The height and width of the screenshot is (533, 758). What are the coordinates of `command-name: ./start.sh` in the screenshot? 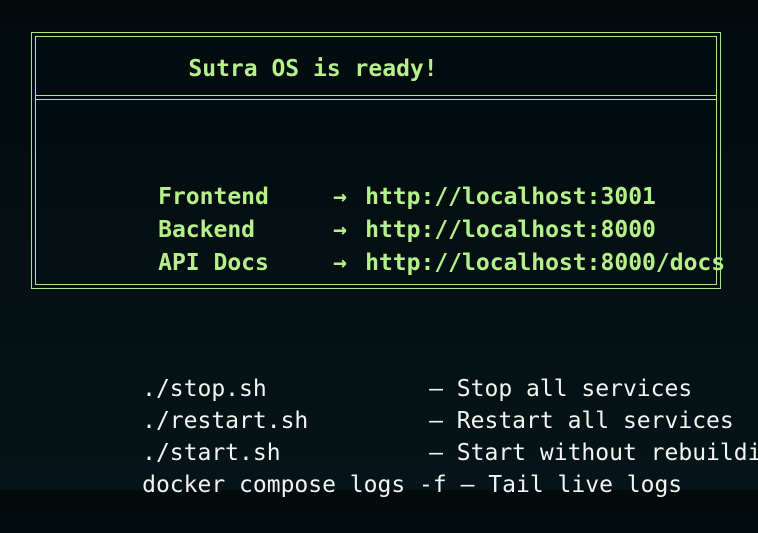 It's located at (211, 453).